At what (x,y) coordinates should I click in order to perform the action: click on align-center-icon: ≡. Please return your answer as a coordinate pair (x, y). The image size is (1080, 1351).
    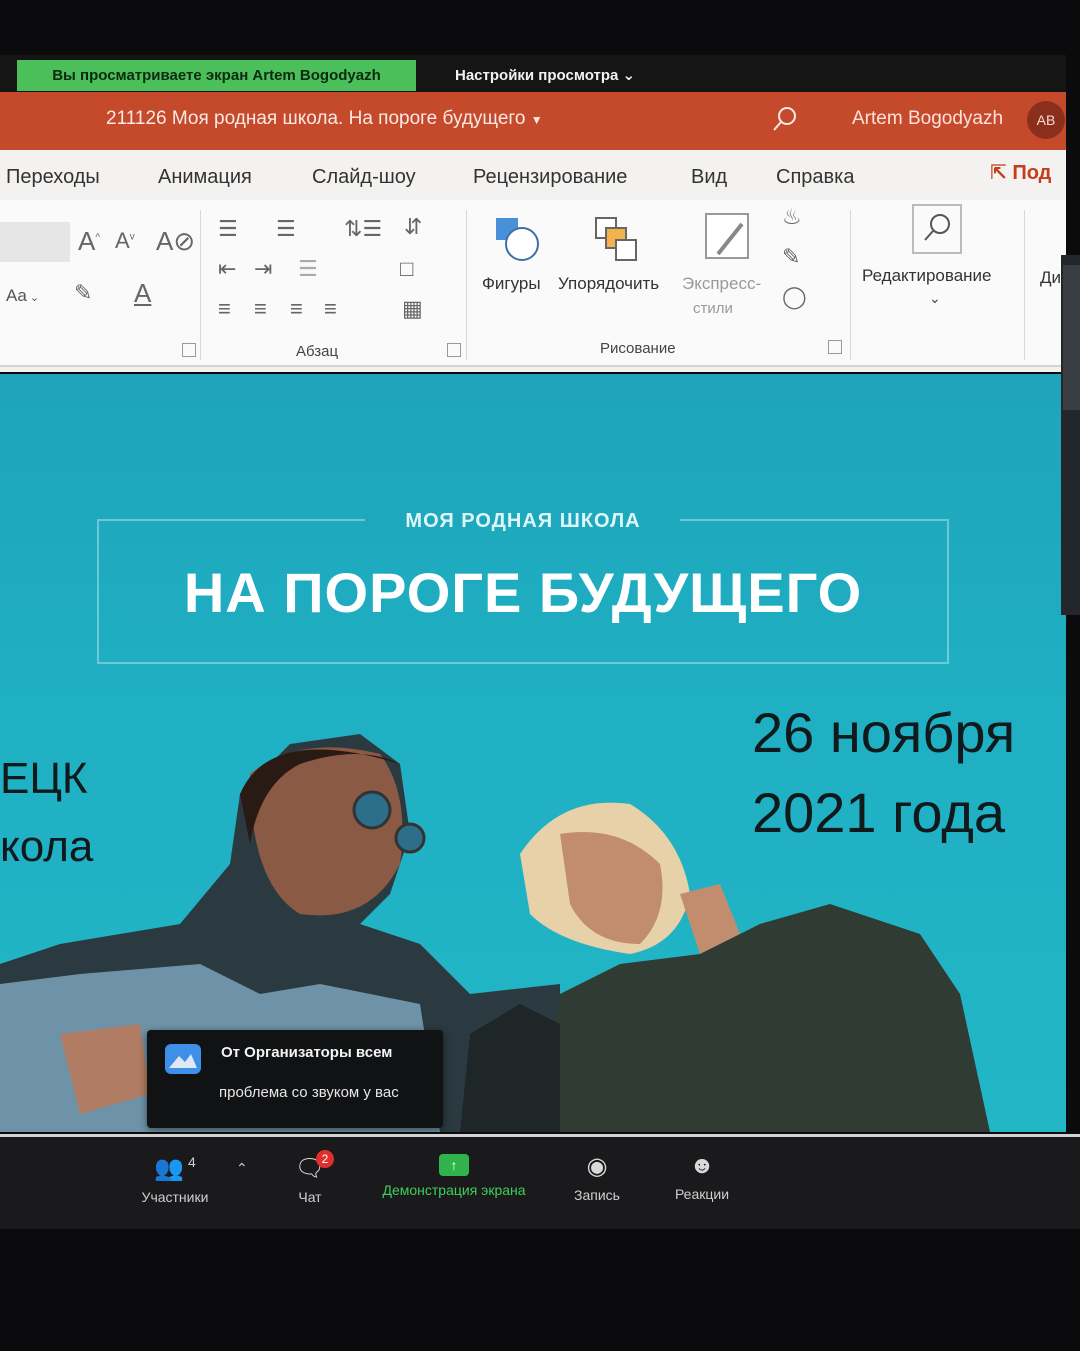
    Looking at the image, I should click on (260, 309).